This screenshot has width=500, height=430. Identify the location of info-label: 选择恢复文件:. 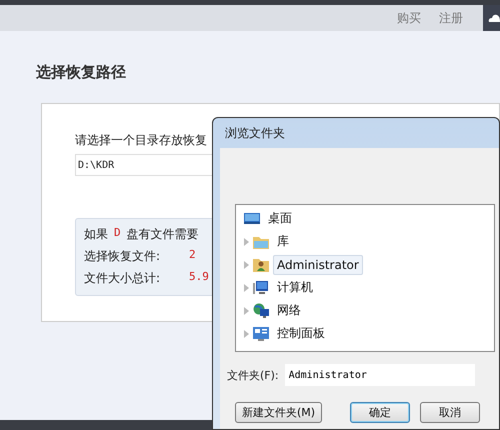
(123, 256).